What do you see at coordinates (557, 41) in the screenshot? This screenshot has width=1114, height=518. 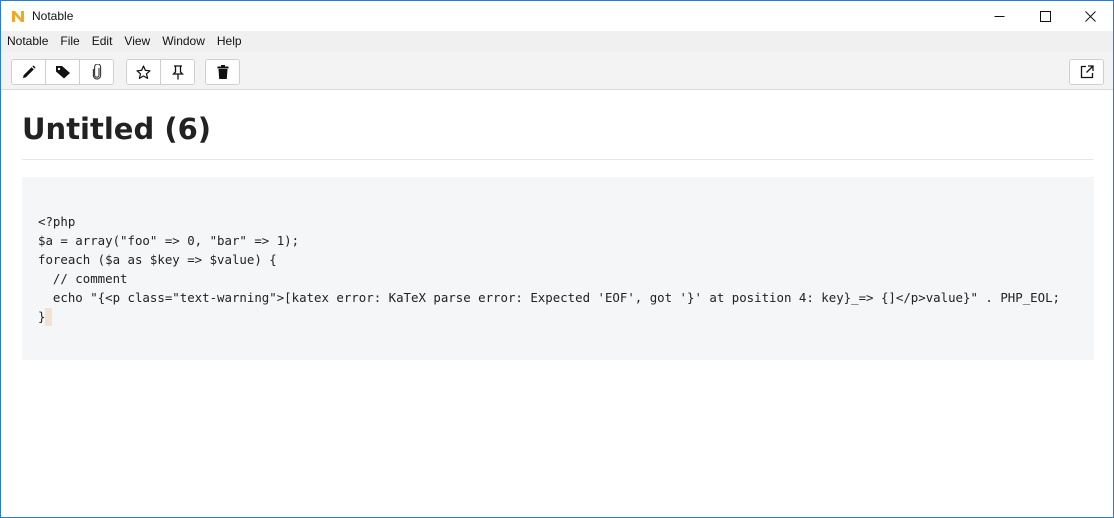 I see `menu-bar: Notable File Edit View Window Help` at bounding box center [557, 41].